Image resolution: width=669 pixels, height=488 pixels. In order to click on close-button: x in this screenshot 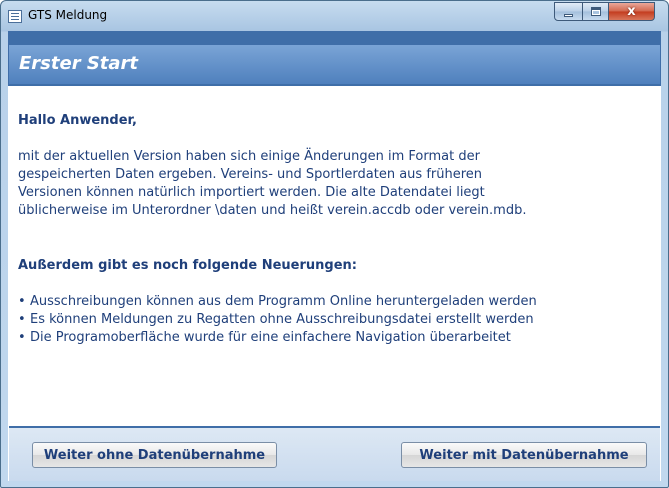, I will do `click(631, 11)`.